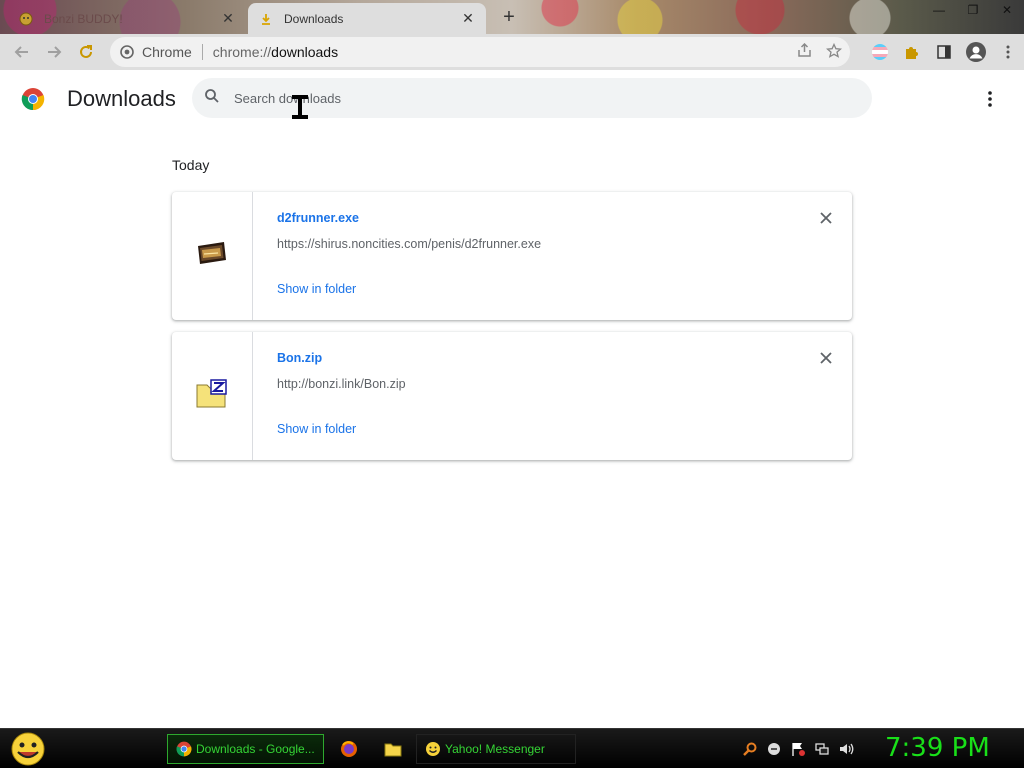 This screenshot has height=772, width=1024. I want to click on action-center-flag-icon, so click(798, 749).